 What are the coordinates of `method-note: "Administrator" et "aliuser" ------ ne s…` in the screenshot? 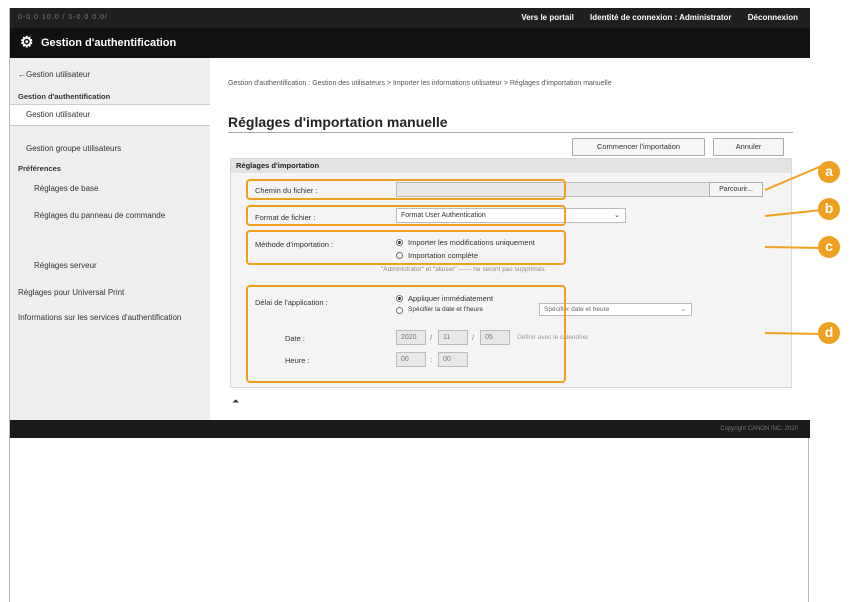 It's located at (464, 269).